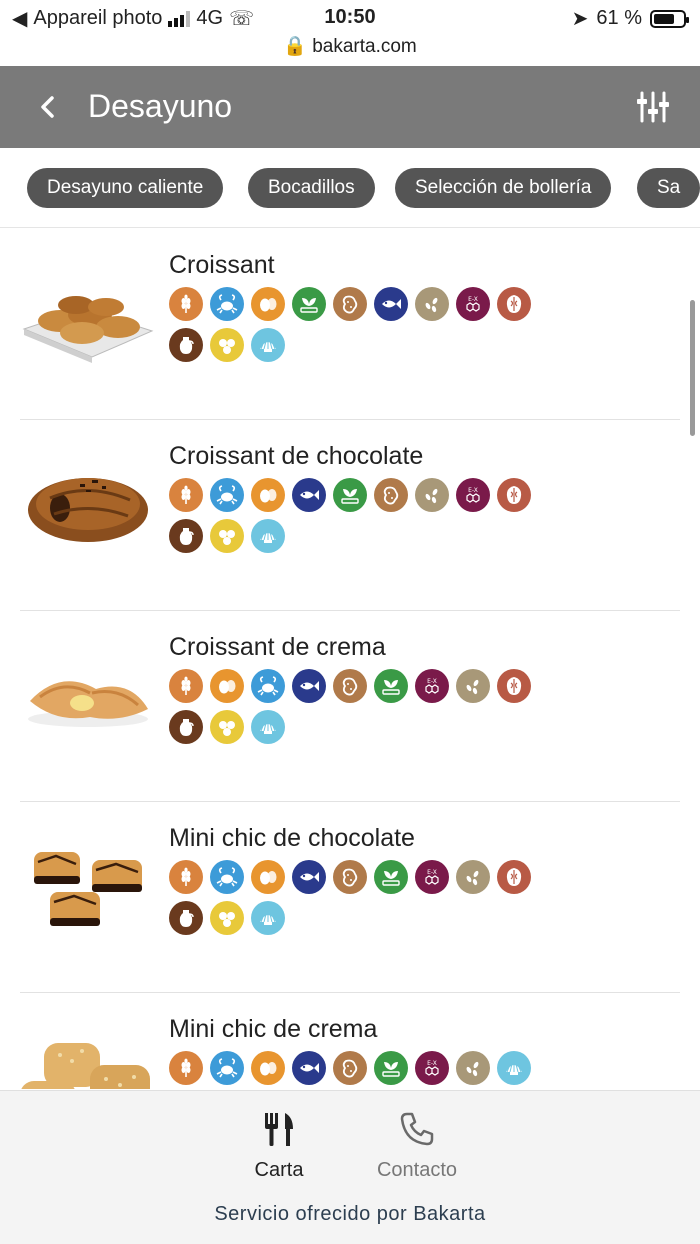  Describe the element at coordinates (692, 368) in the screenshot. I see `scrollbar` at that location.